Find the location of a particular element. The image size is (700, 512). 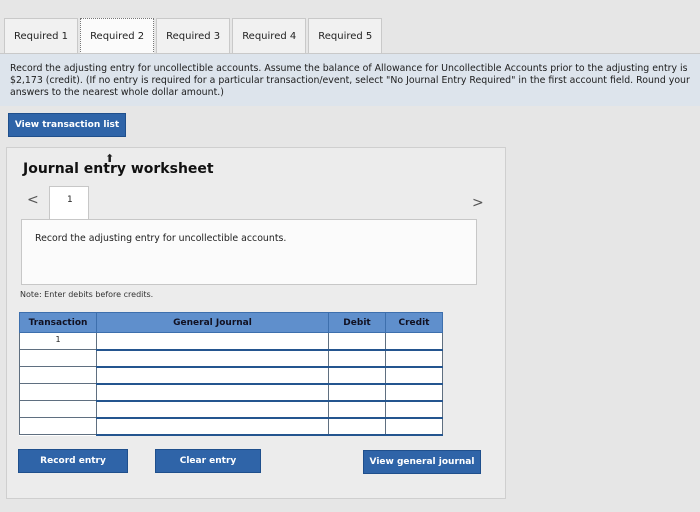

view-transaction-list-button: View transaction list is located at coordinates (67, 125).